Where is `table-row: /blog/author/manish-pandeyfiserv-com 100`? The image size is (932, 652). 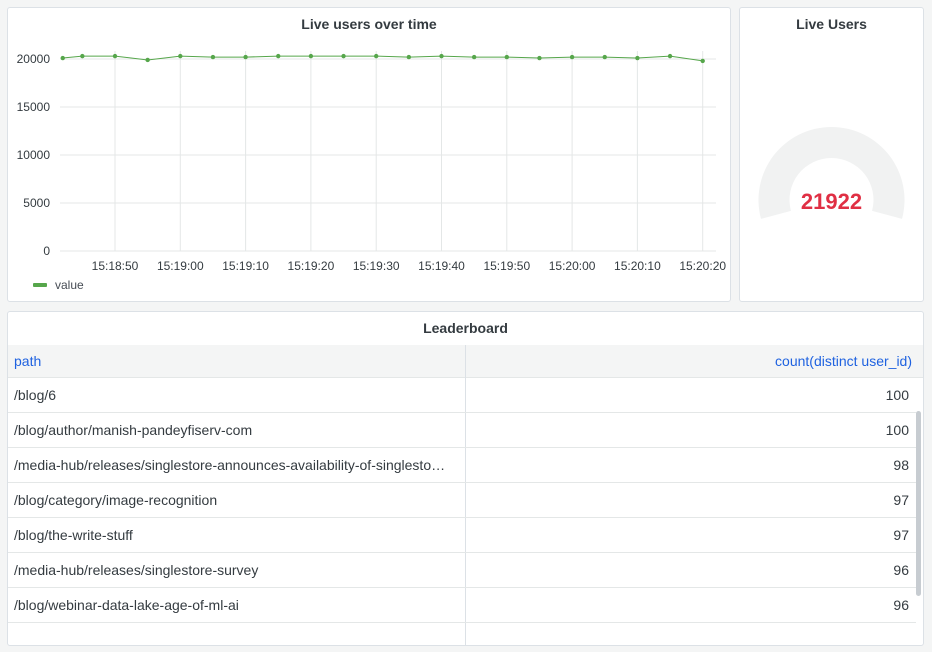 table-row: /blog/author/manish-pandeyfiserv-com 100 is located at coordinates (462, 430).